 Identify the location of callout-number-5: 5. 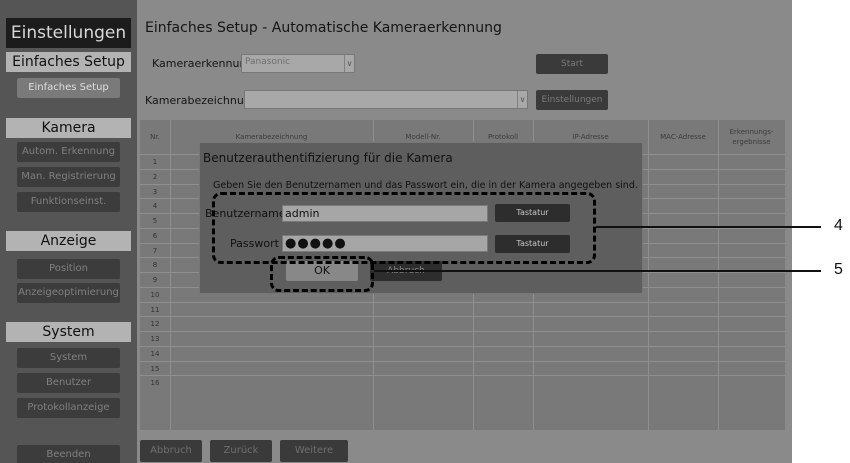
(838, 269).